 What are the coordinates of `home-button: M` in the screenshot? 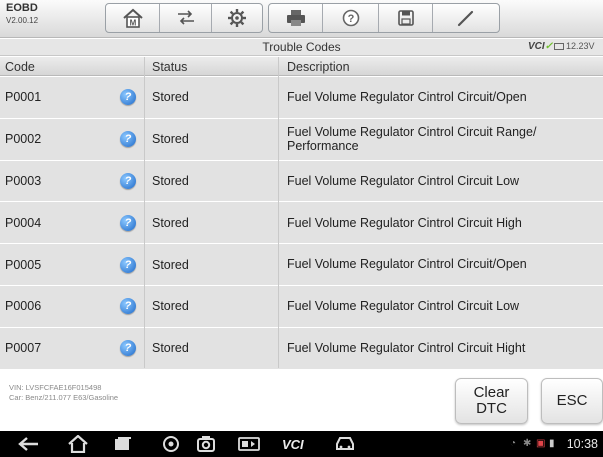 It's located at (133, 18).